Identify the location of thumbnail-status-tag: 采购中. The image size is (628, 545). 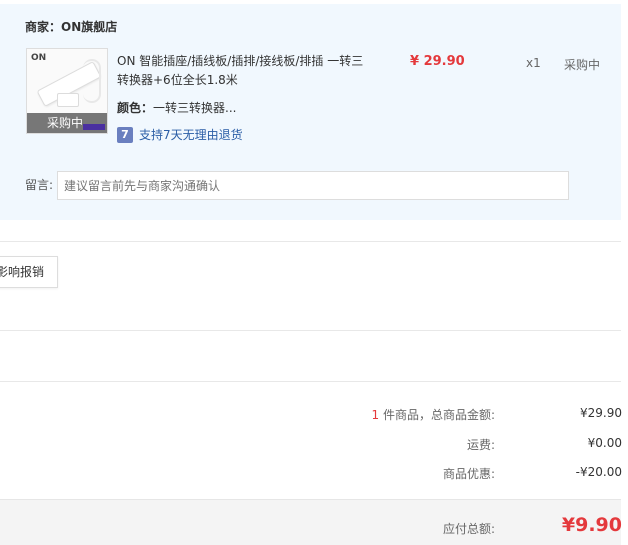
(67, 123).